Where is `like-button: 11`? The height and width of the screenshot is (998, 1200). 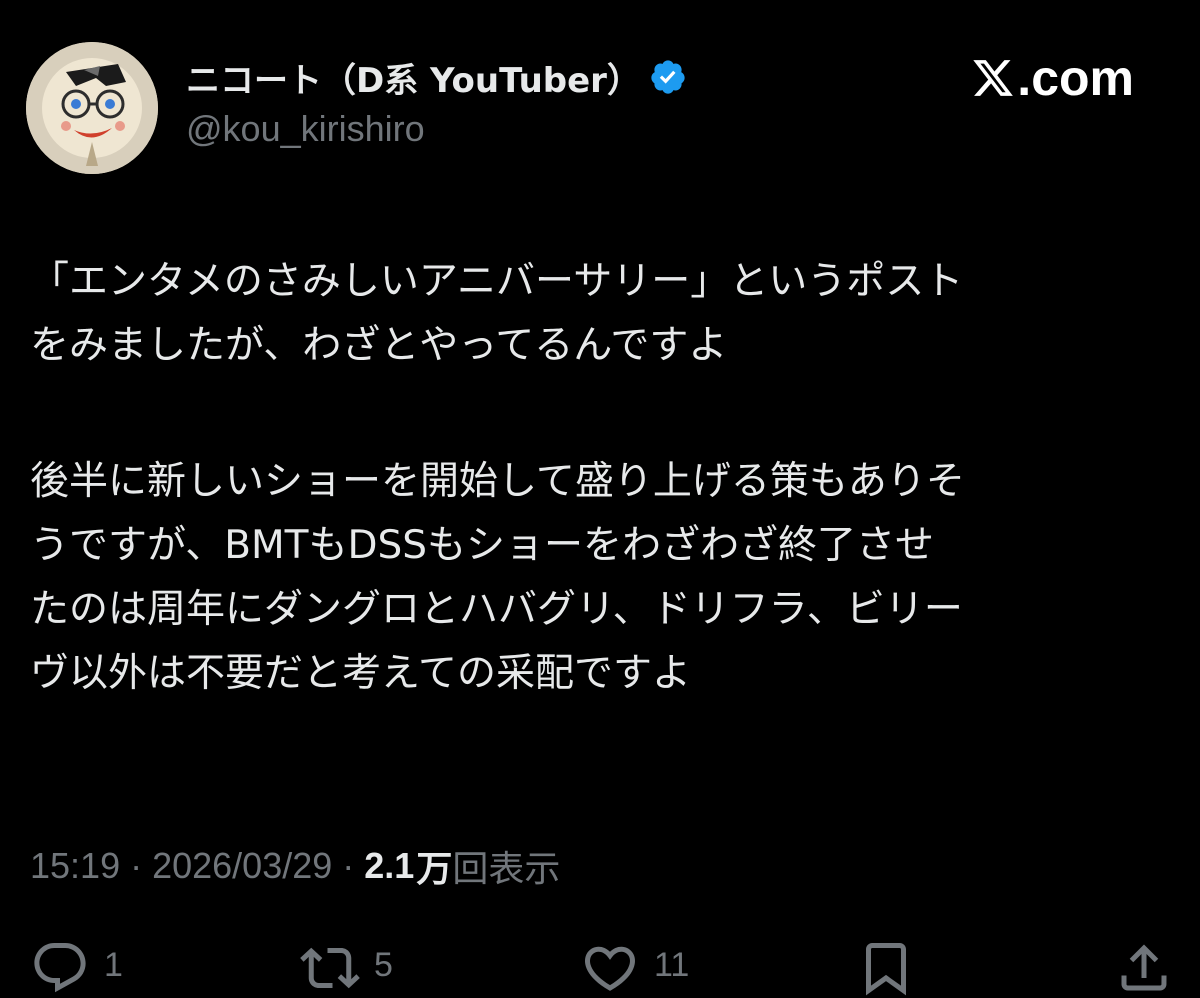 like-button: 11 is located at coordinates (634, 968).